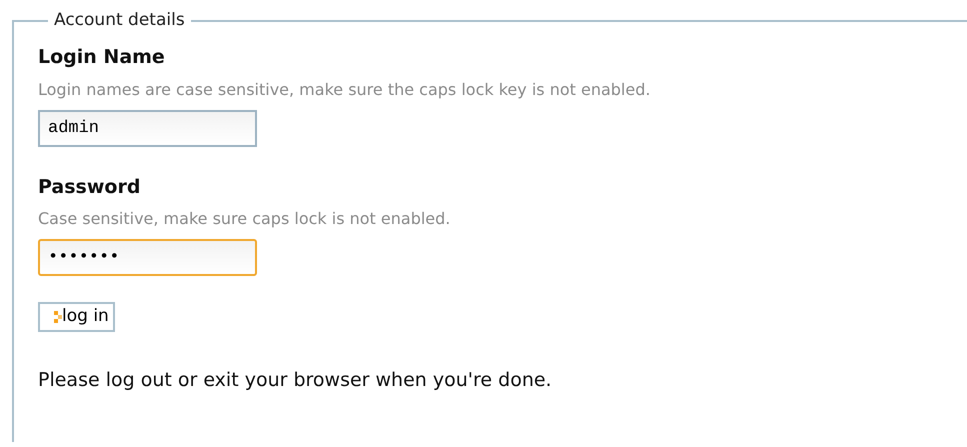  What do you see at coordinates (245, 219) in the screenshot?
I see `field-hint: Case sensitive, make sure caps lock is not enabled.` at bounding box center [245, 219].